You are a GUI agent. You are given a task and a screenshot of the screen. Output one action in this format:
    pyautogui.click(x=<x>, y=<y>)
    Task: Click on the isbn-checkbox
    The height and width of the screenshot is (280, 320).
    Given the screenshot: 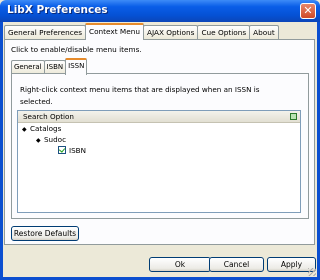 What is the action you would take?
    pyautogui.click(x=62, y=150)
    